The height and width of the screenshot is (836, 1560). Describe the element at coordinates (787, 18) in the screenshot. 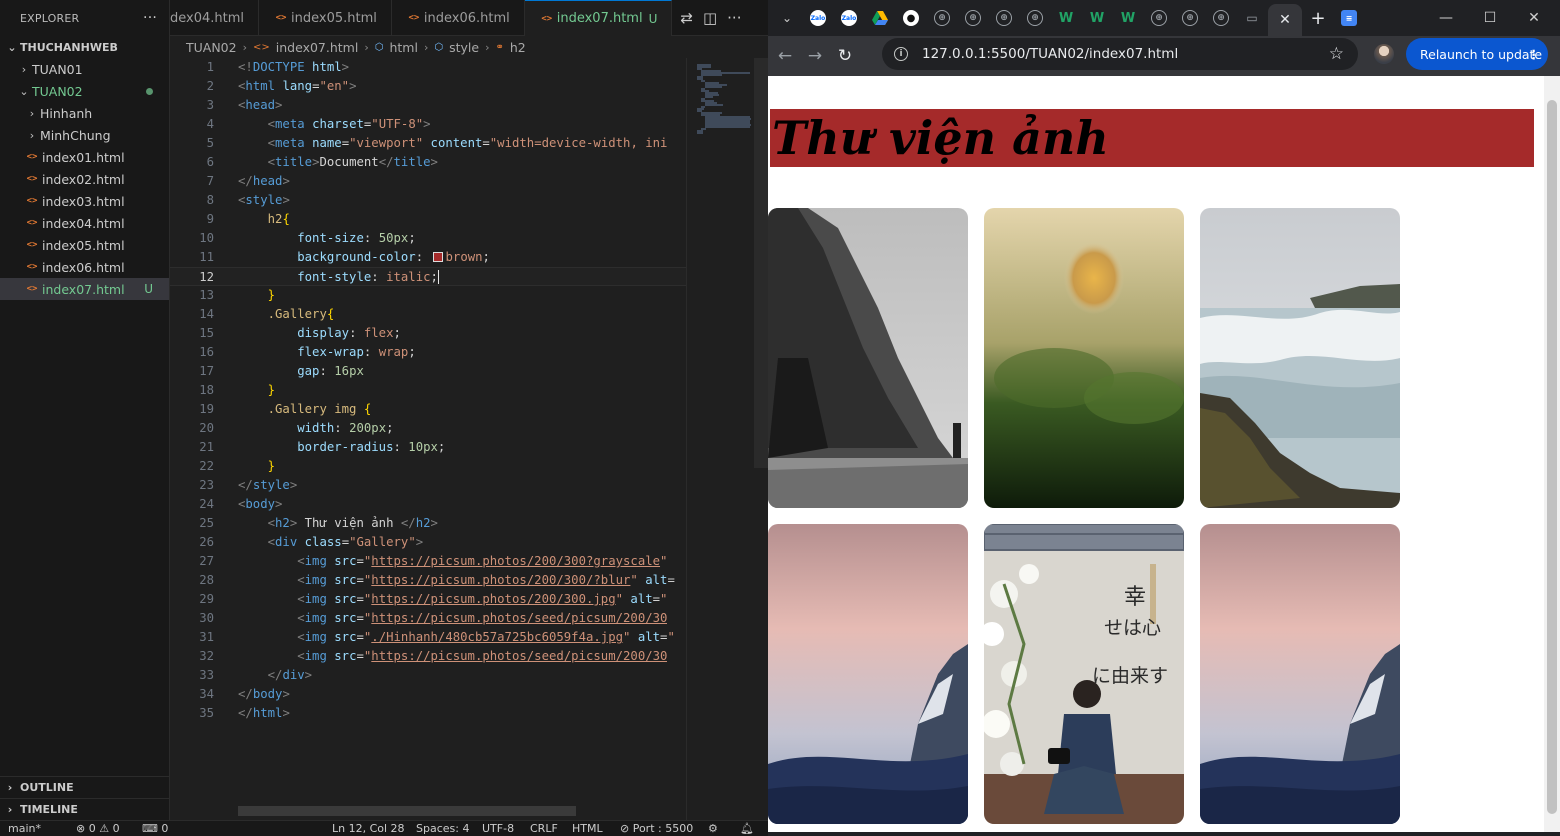

I see `tab-search-button: ⌄` at that location.